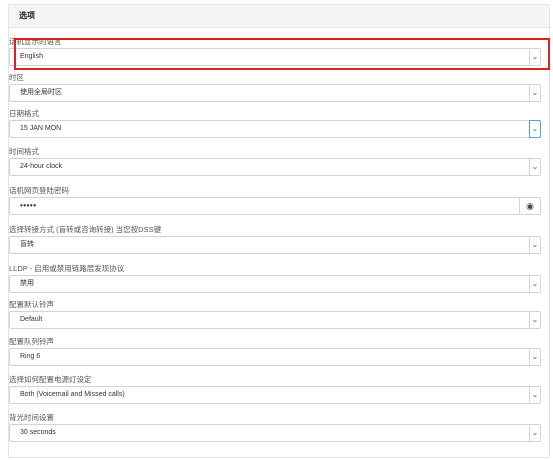 This screenshot has height=460, width=553. I want to click on power-led-label: 选择如何配置电源灯设定, so click(50, 379).